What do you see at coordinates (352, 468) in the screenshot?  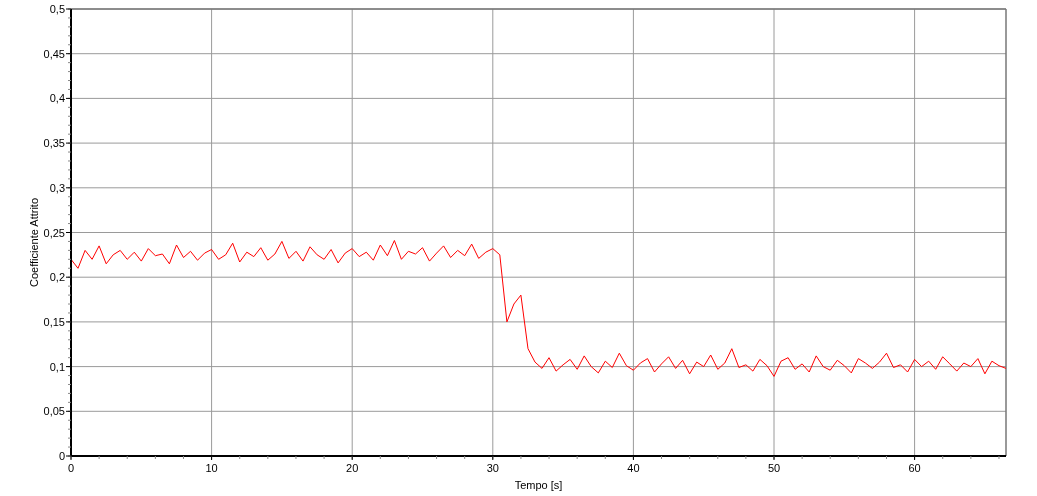 I see `x-tick-label: 20` at bounding box center [352, 468].